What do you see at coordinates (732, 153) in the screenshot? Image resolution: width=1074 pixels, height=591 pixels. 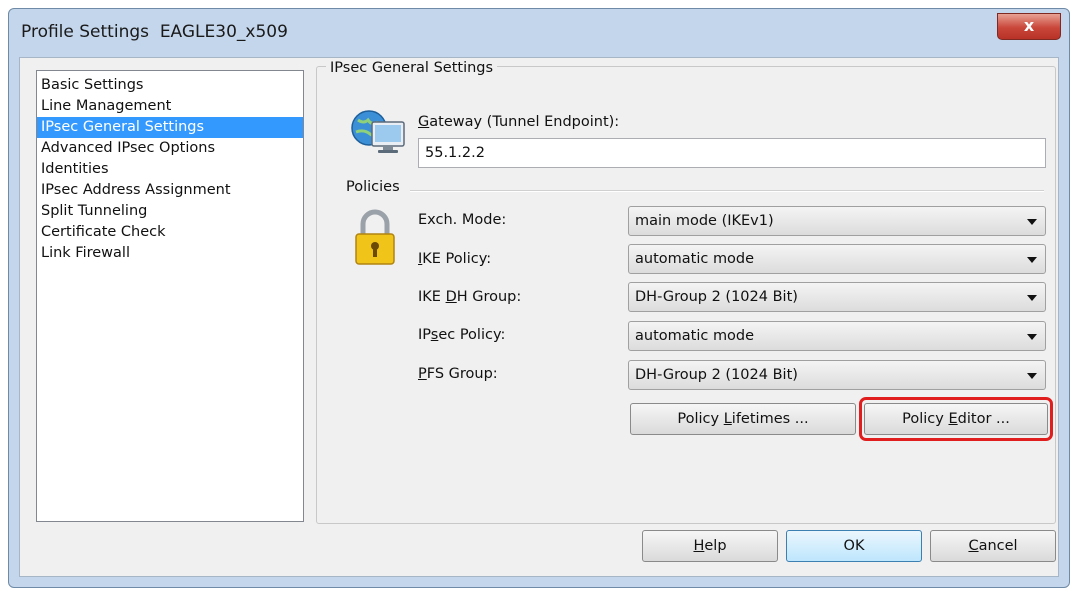 I see `gateway-input: 55.1.2.2` at bounding box center [732, 153].